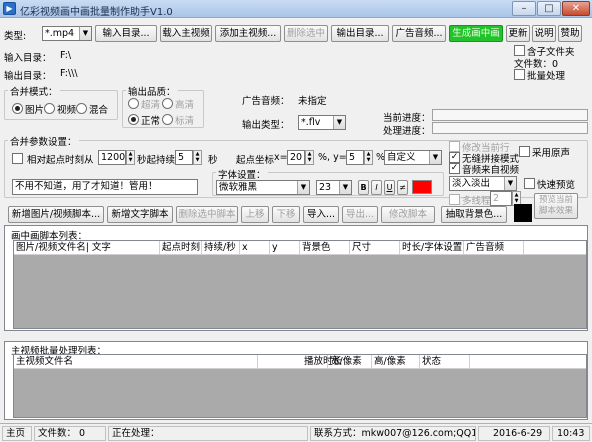  I want to click on batch-process-label: 批量处理, so click(546, 76).